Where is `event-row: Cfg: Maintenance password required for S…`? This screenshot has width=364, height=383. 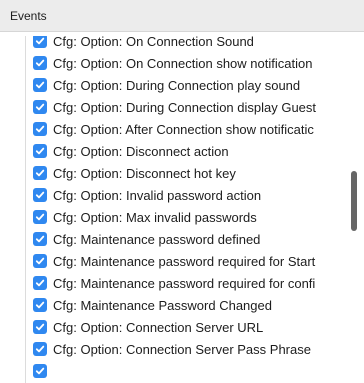
event-row: Cfg: Maintenance password required for S… is located at coordinates (194, 261).